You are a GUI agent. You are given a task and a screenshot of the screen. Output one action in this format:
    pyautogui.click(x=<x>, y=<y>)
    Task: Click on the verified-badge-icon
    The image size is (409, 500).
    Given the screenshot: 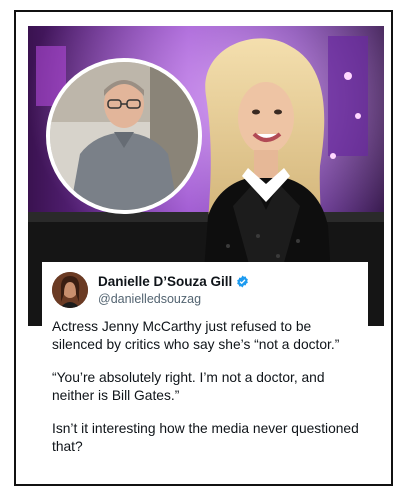 What is the action you would take?
    pyautogui.click(x=242, y=281)
    